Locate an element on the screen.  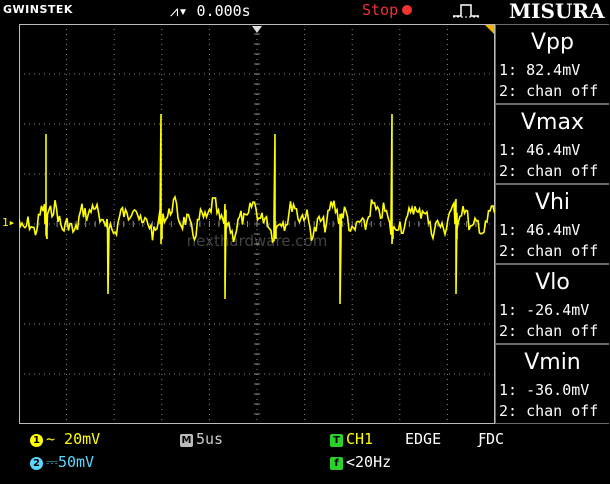
trigger-position-readout: ⩘▾ 0.000s is located at coordinates (210, 11).